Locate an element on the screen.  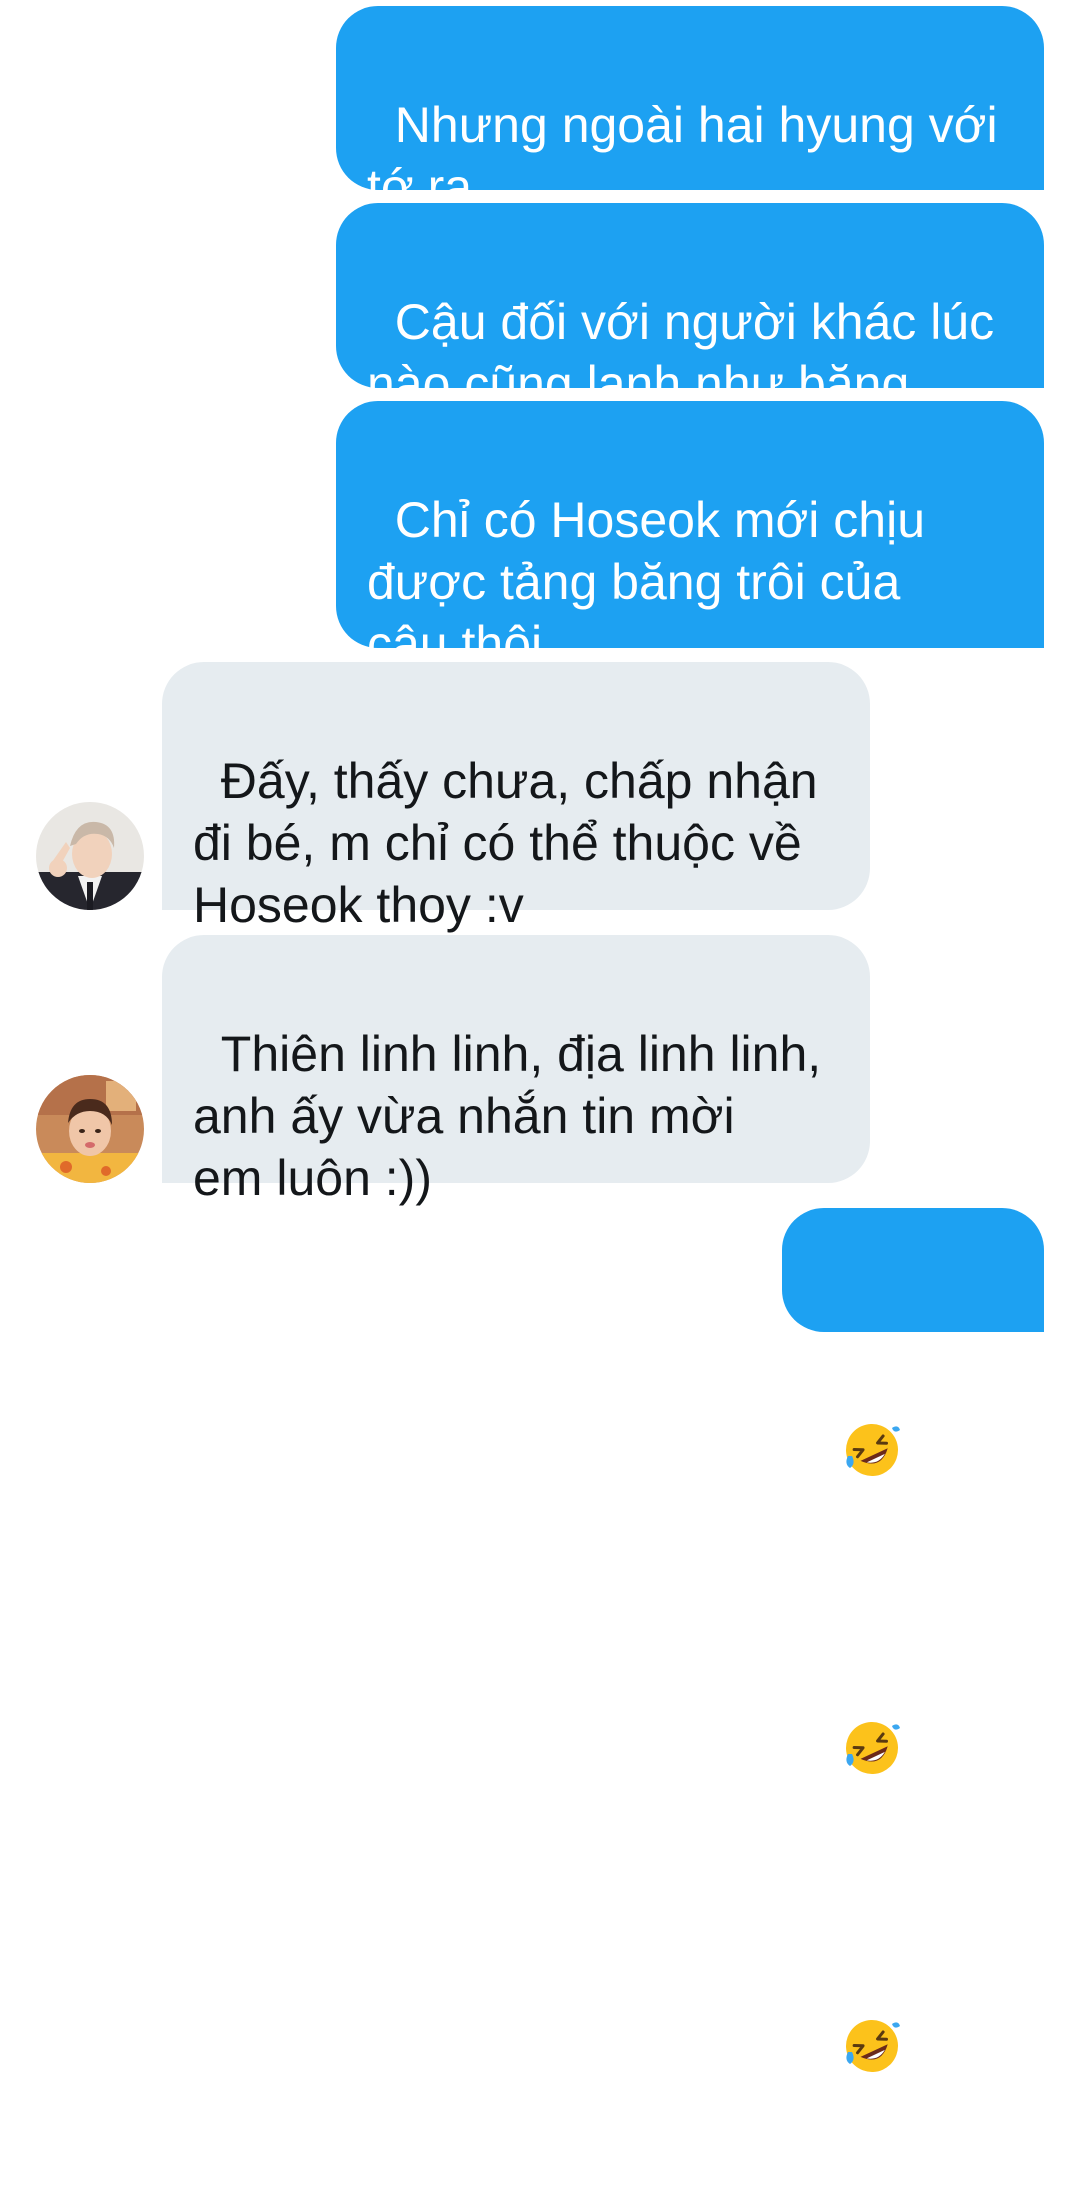
outgoing-emoji-message is located at coordinates (913, 1640).